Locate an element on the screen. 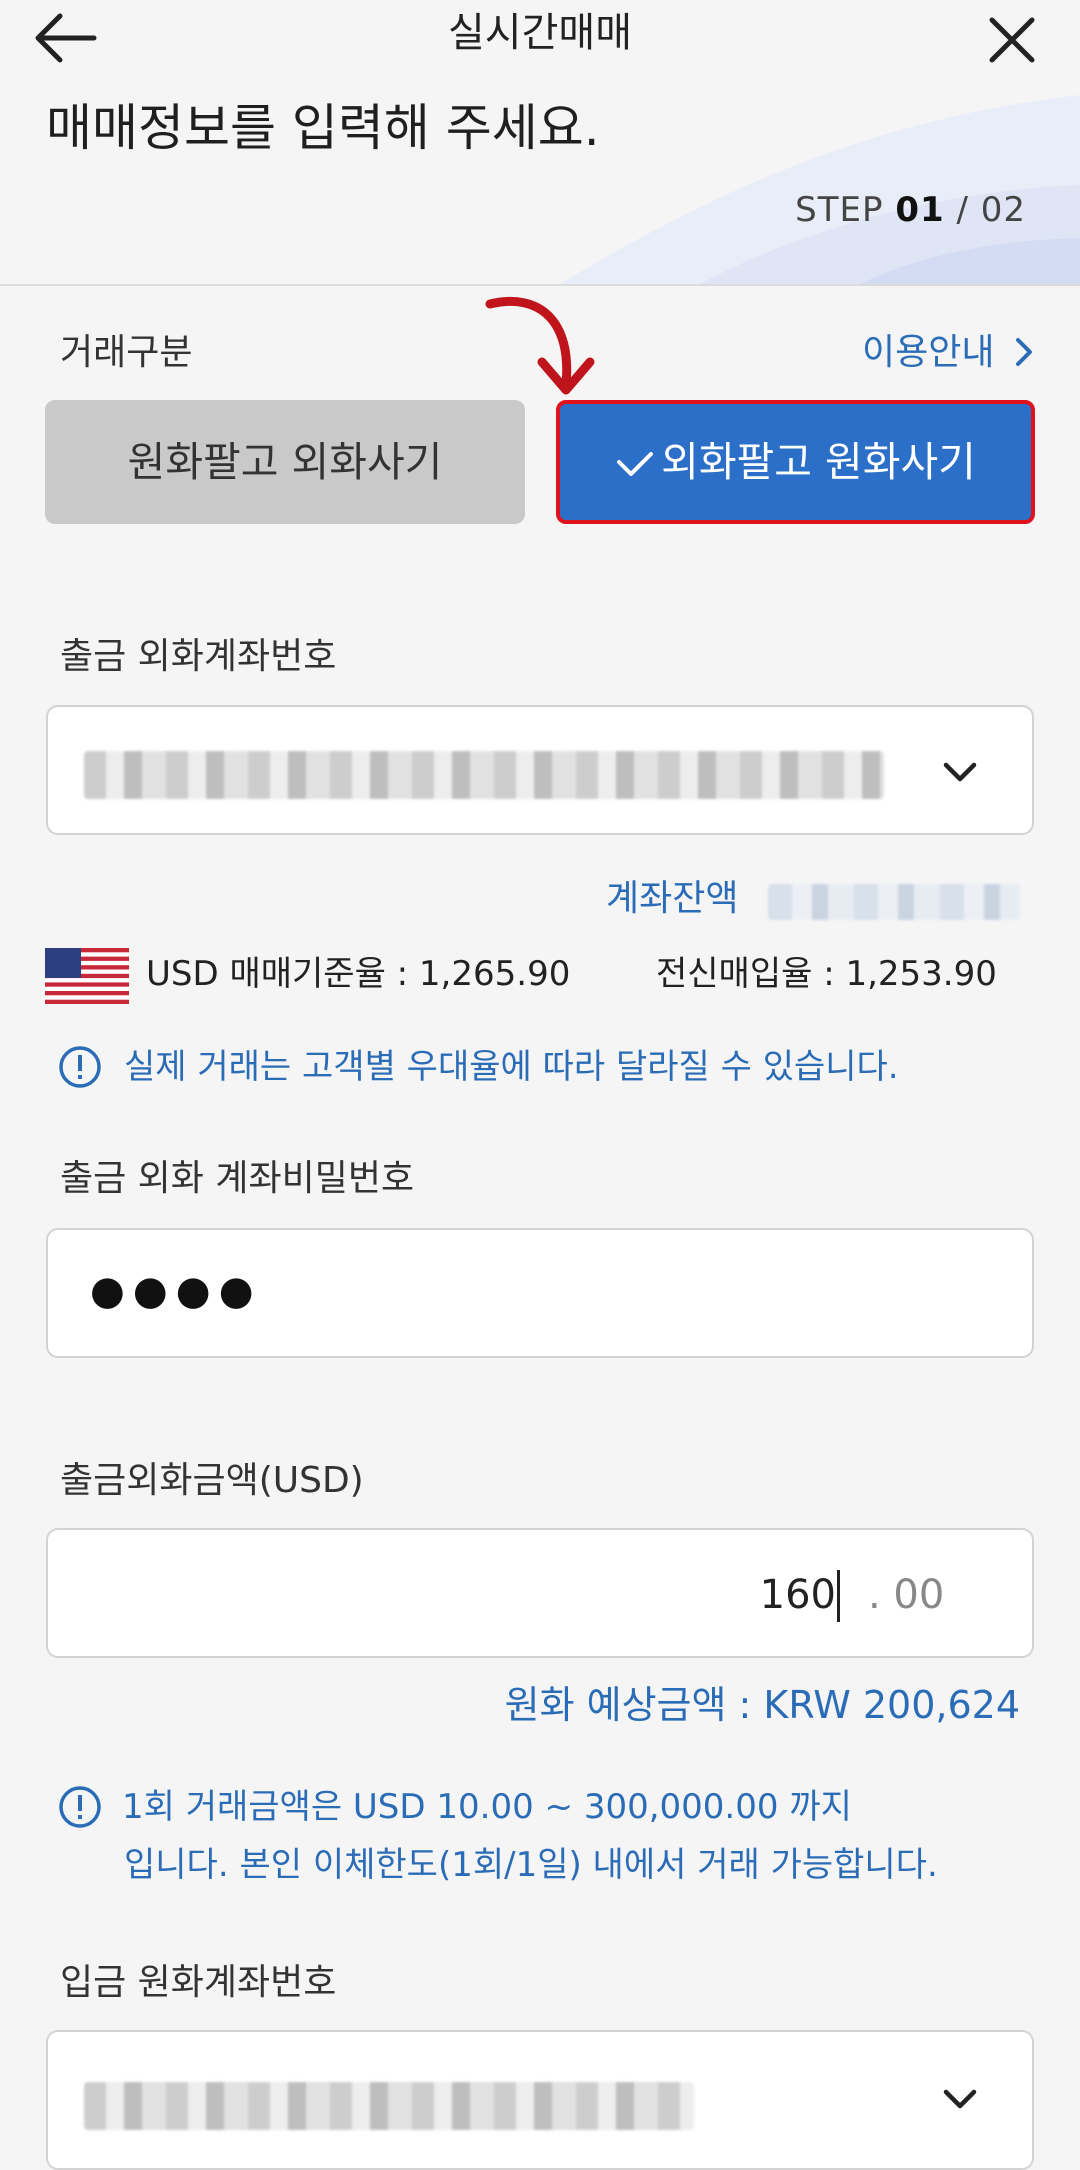 This screenshot has width=1080, height=2170. deposit-account-label: 입금 원화계좌번호 is located at coordinates (198, 1982).